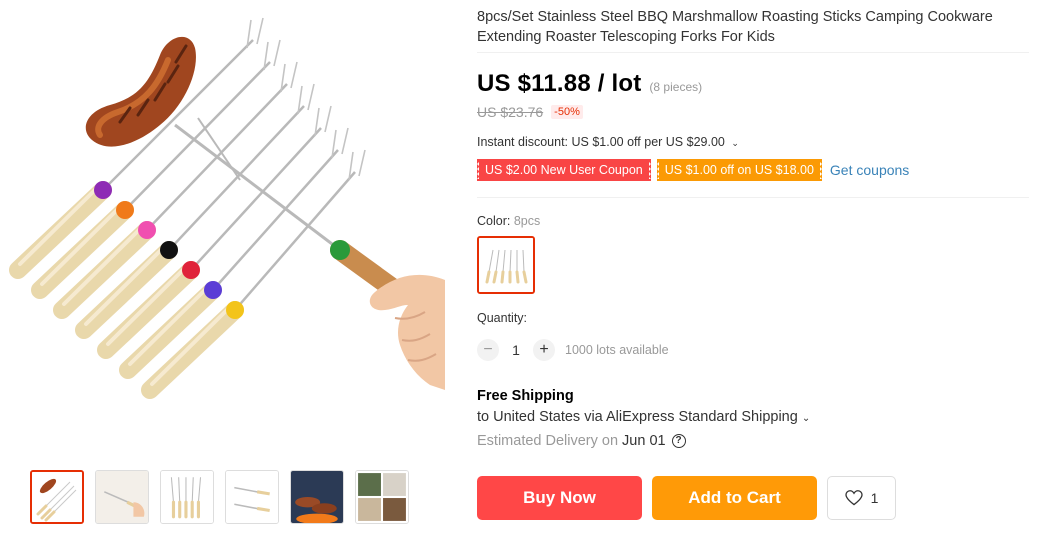  I want to click on color-label: Color: 8pcs, so click(508, 221).